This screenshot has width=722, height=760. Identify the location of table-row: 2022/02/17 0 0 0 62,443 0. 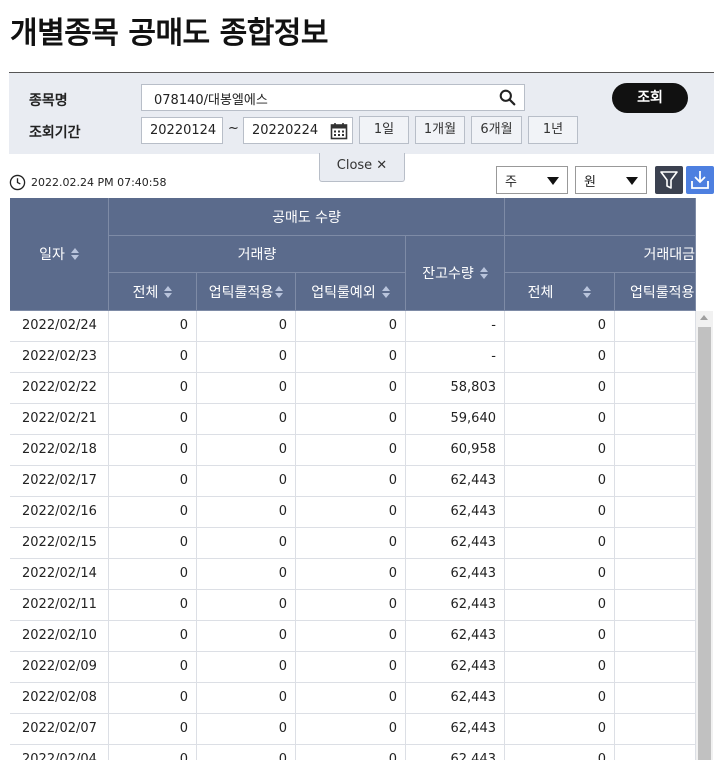
(353, 481).